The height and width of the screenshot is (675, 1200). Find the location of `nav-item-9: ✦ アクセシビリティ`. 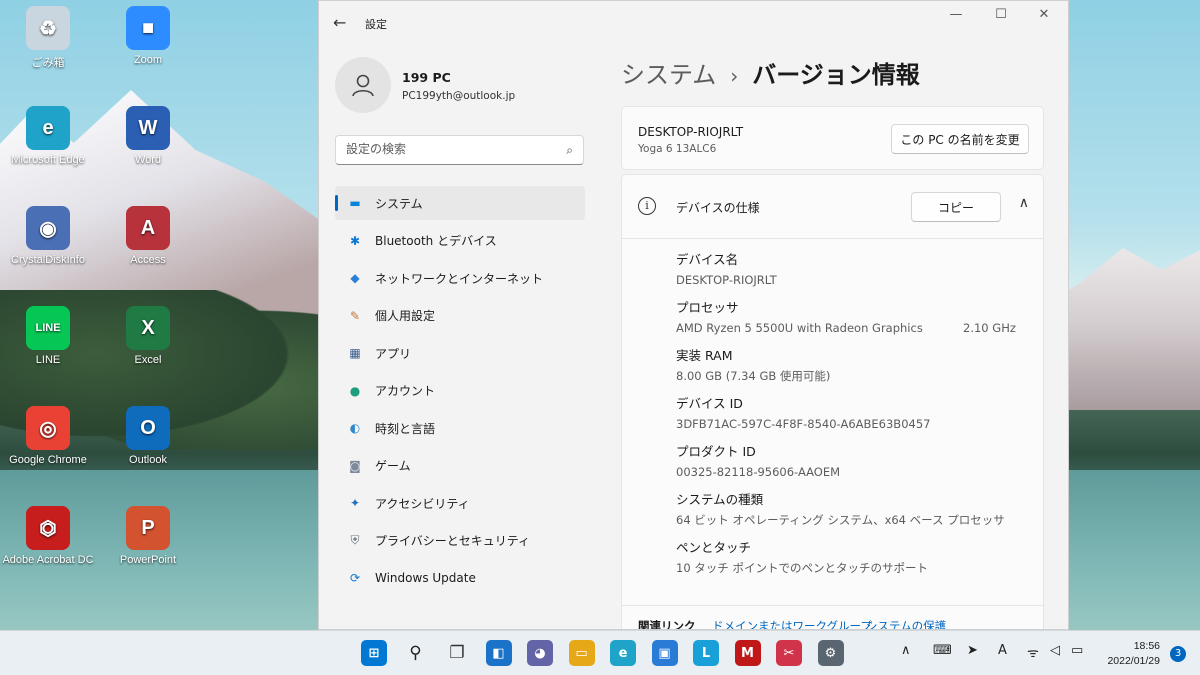

nav-item-9: ✦ アクセシビリティ is located at coordinates (460, 503).